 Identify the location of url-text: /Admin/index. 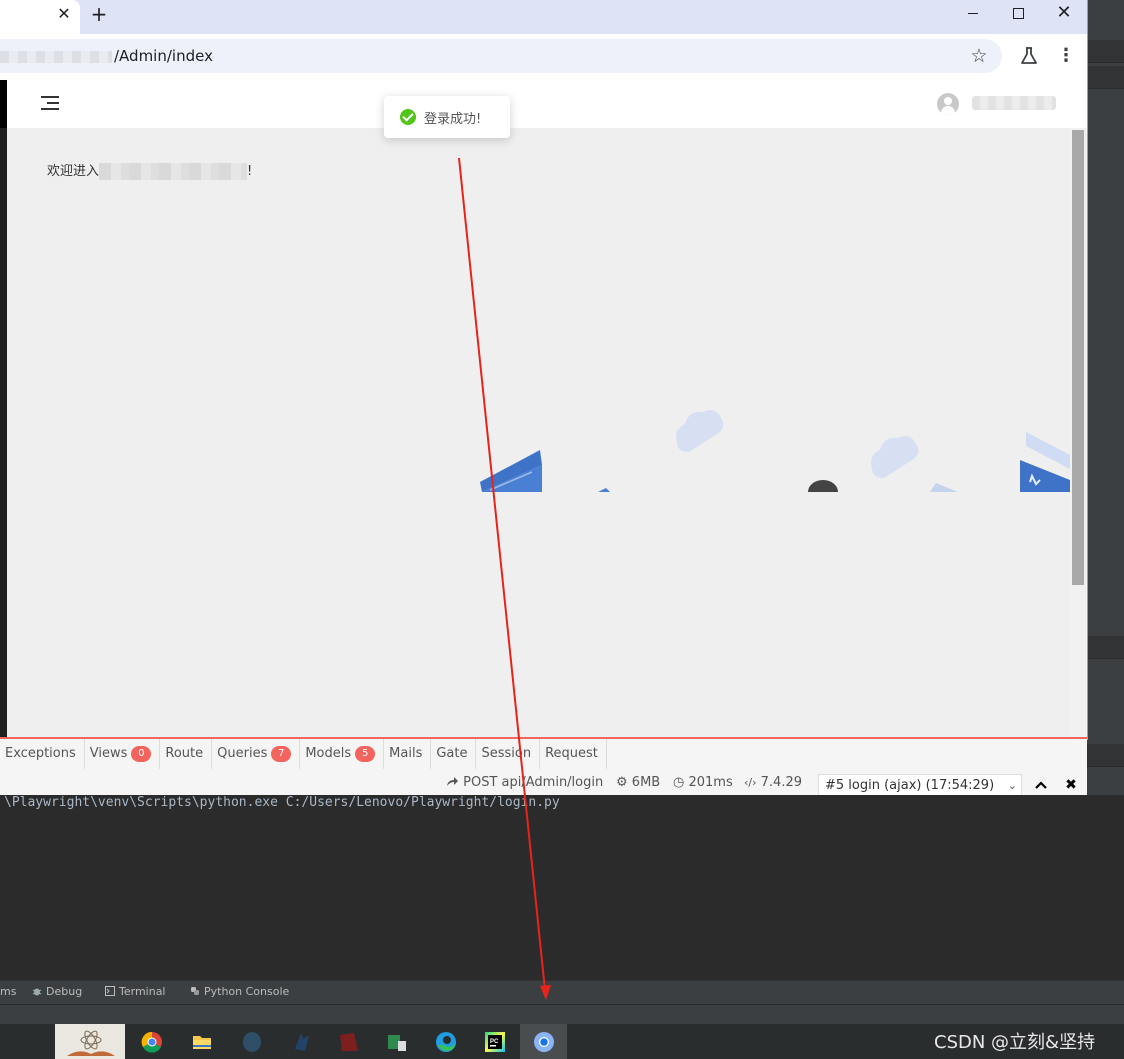
(163, 56).